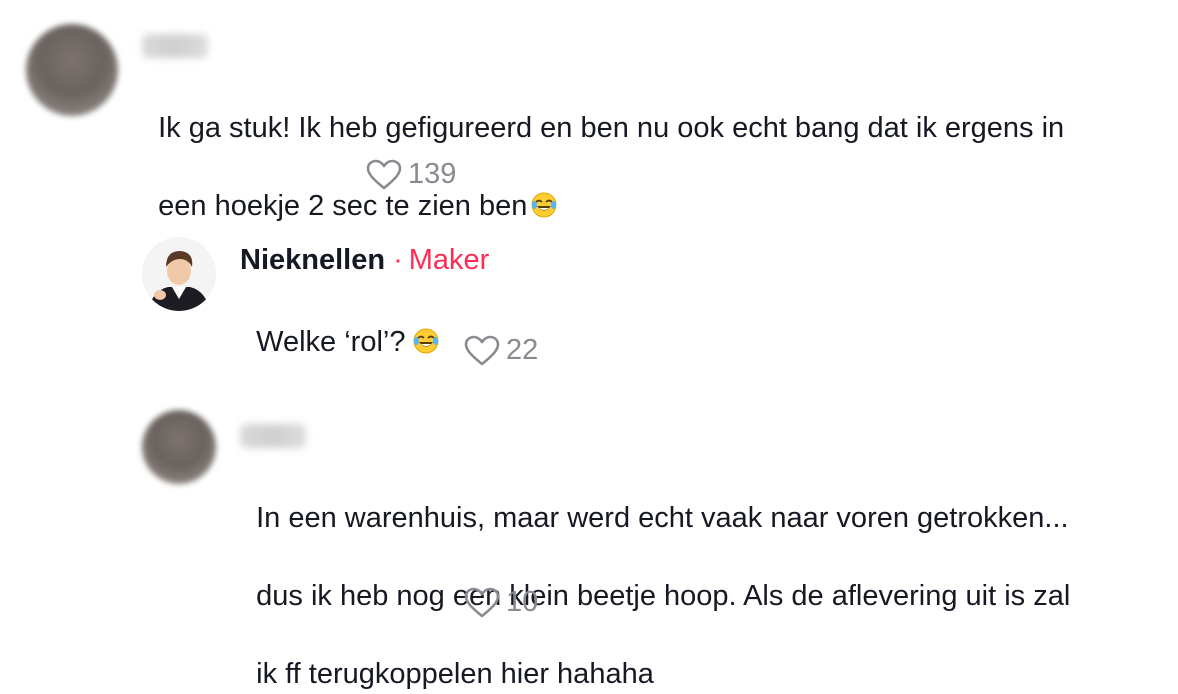 Image resolution: width=1178 pixels, height=694 pixels. What do you see at coordinates (455, 674) in the screenshot?
I see `comment-text-line: ik ff terugkoppelen hier hahaha` at bounding box center [455, 674].